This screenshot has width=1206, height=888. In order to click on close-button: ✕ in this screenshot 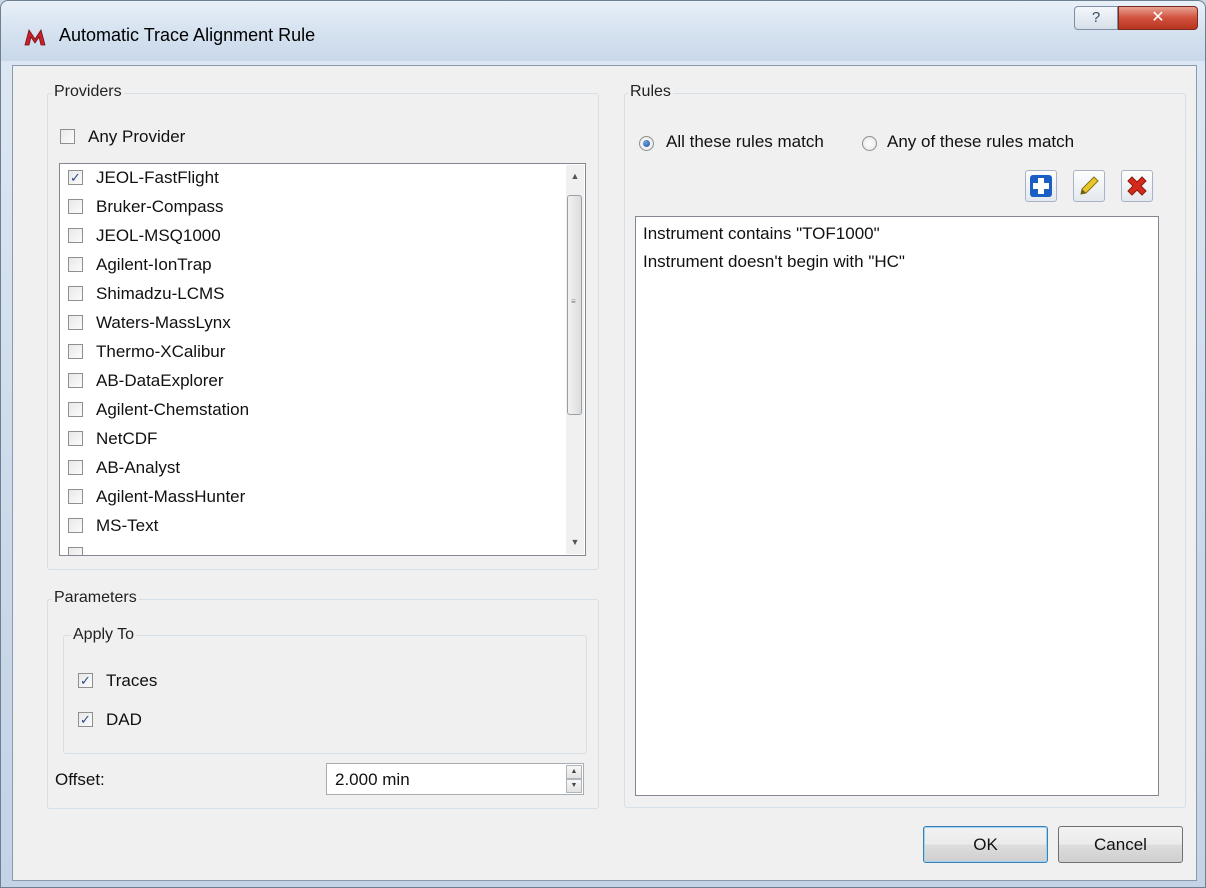, I will do `click(1158, 18)`.